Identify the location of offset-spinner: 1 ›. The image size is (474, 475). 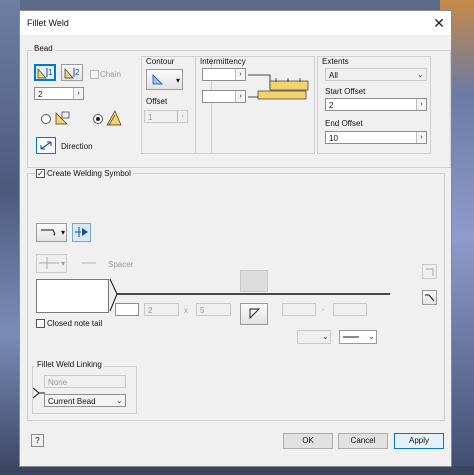
(166, 116).